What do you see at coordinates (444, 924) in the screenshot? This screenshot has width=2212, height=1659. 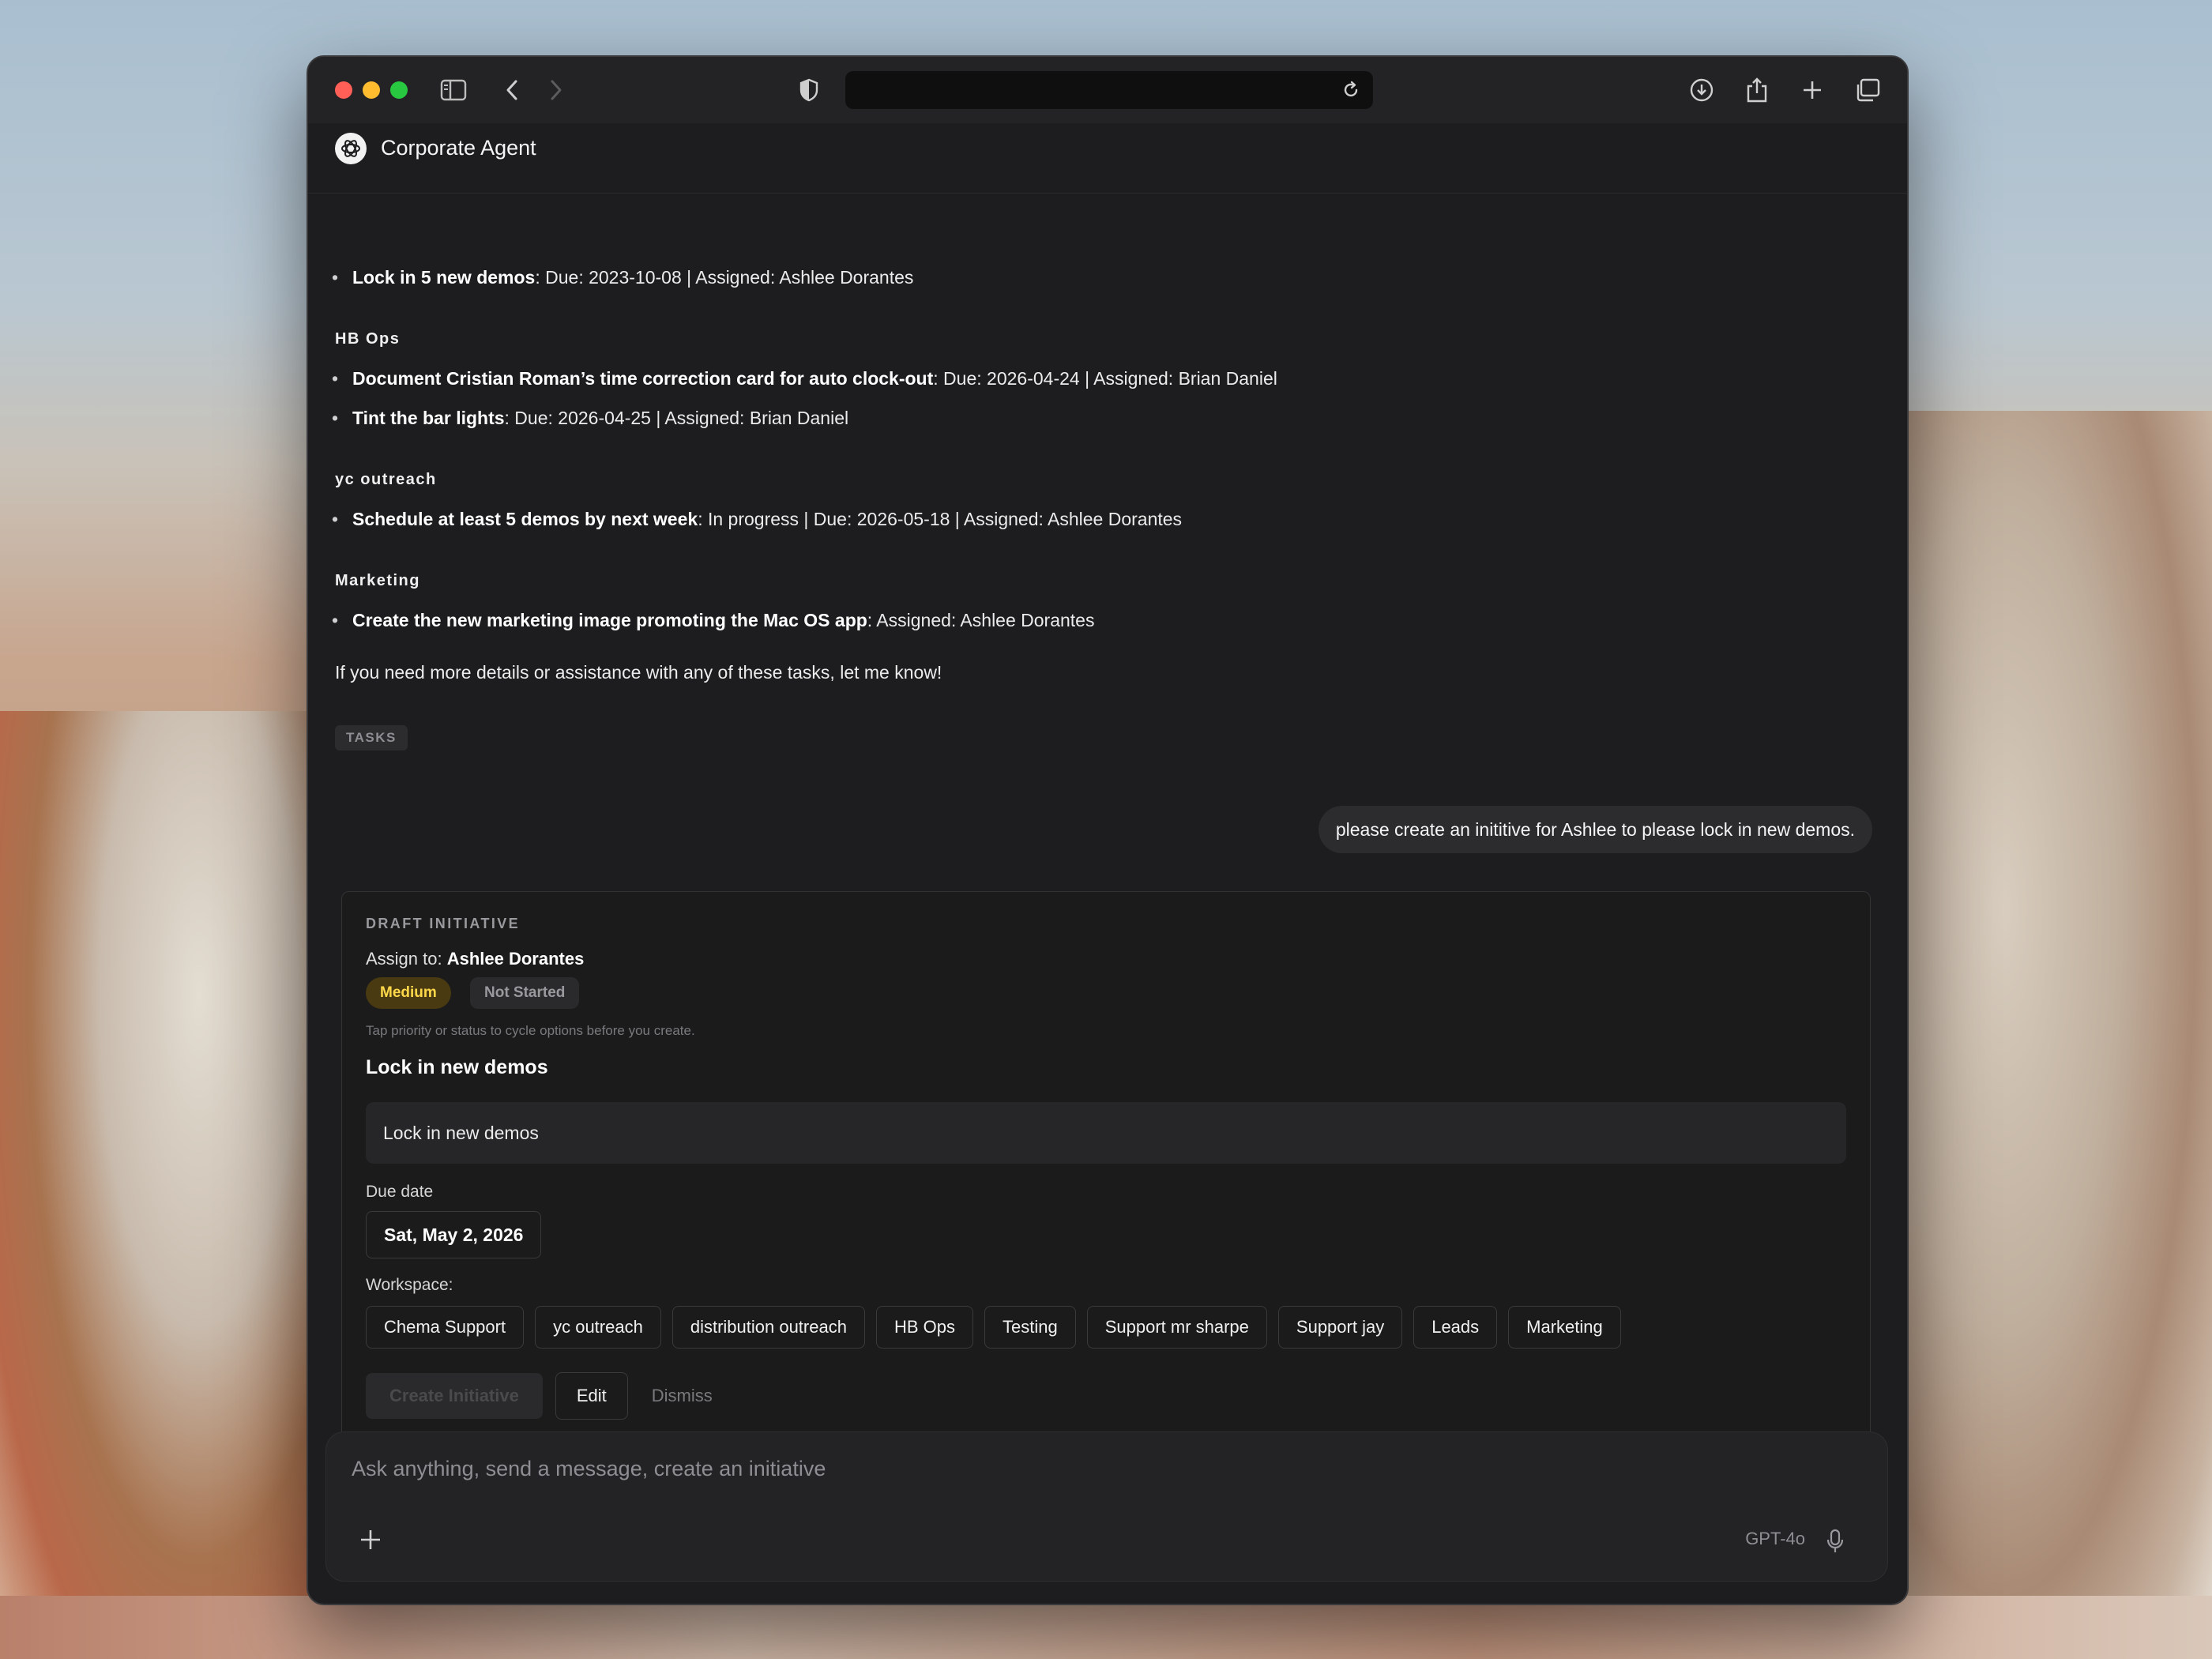 I see `draft-header: DRAFT INITIATIVE` at bounding box center [444, 924].